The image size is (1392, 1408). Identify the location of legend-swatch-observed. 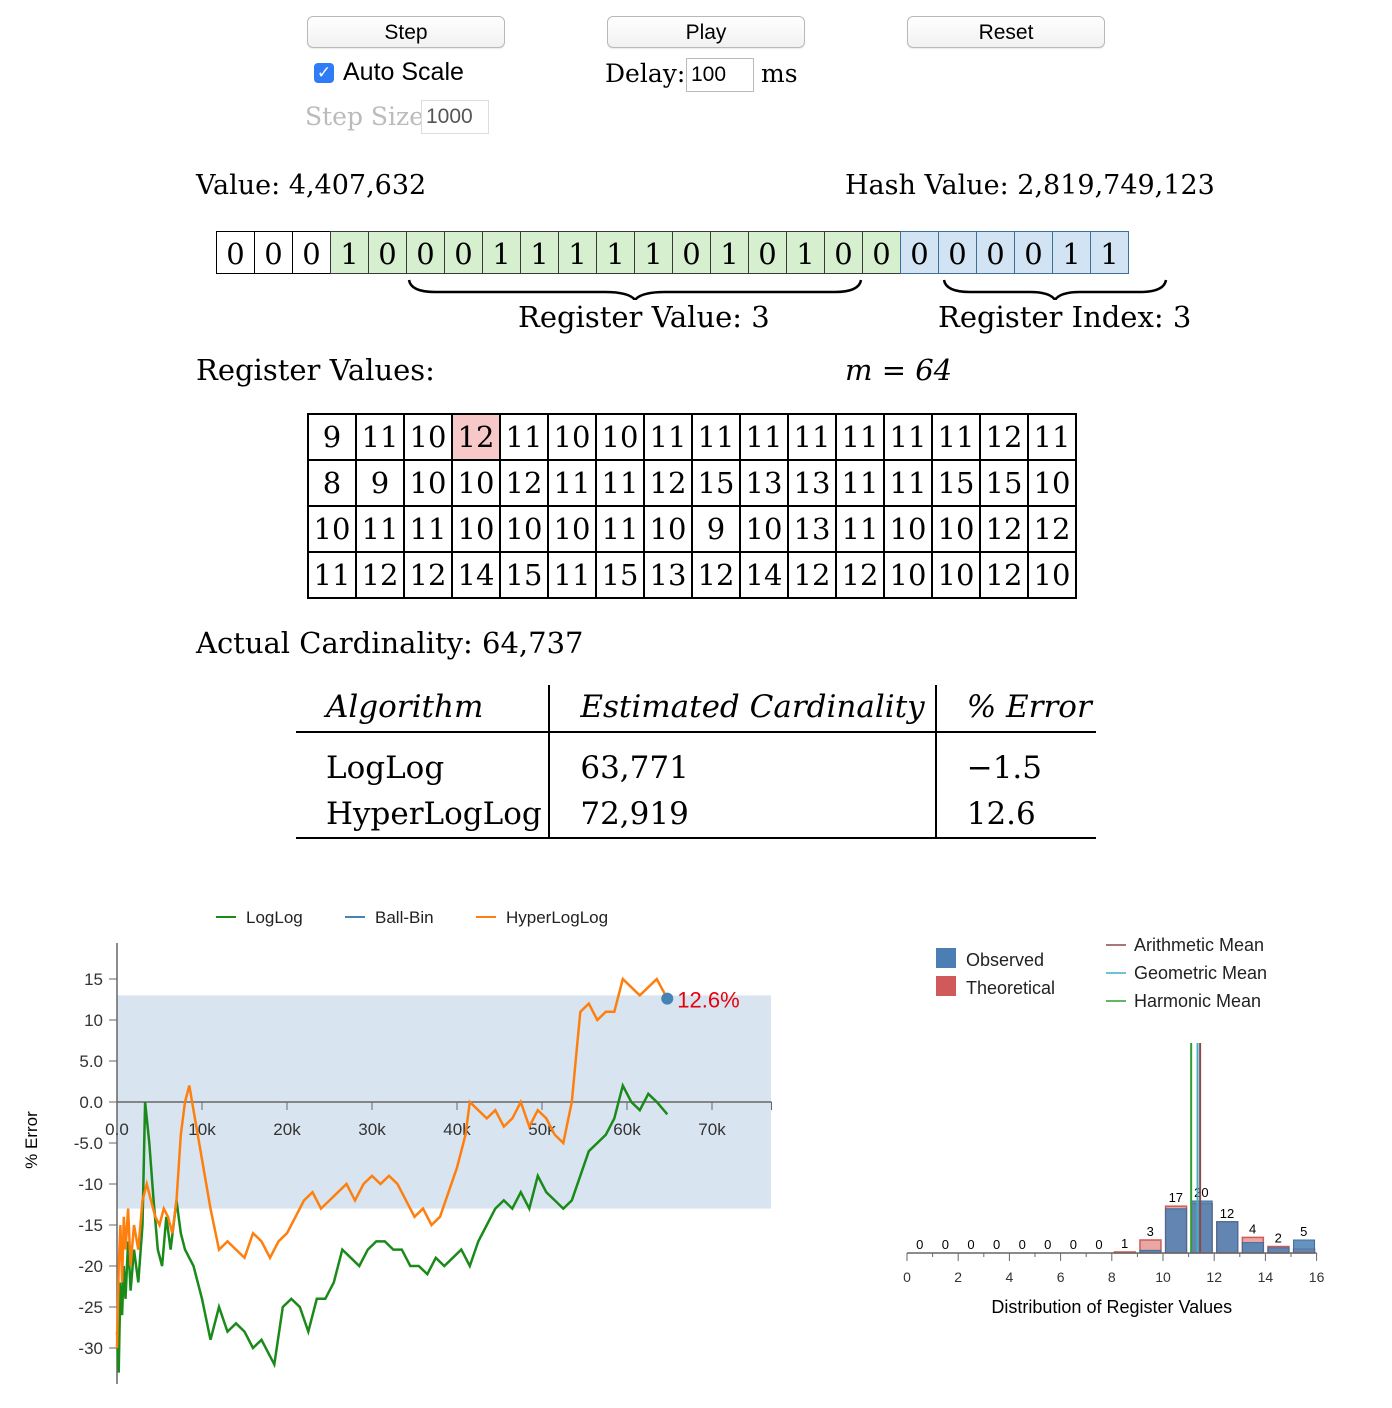
(946, 958).